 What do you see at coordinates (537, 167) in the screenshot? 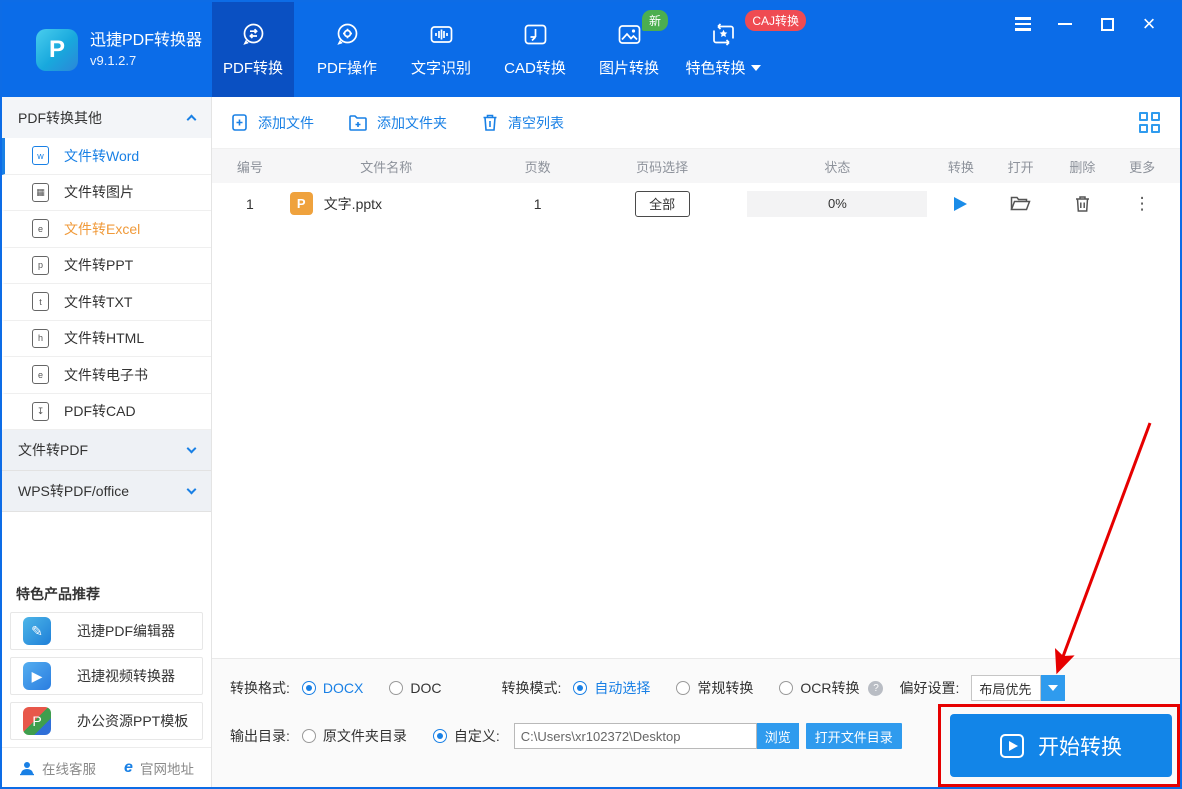
I see `col-pages: 页数` at bounding box center [537, 167].